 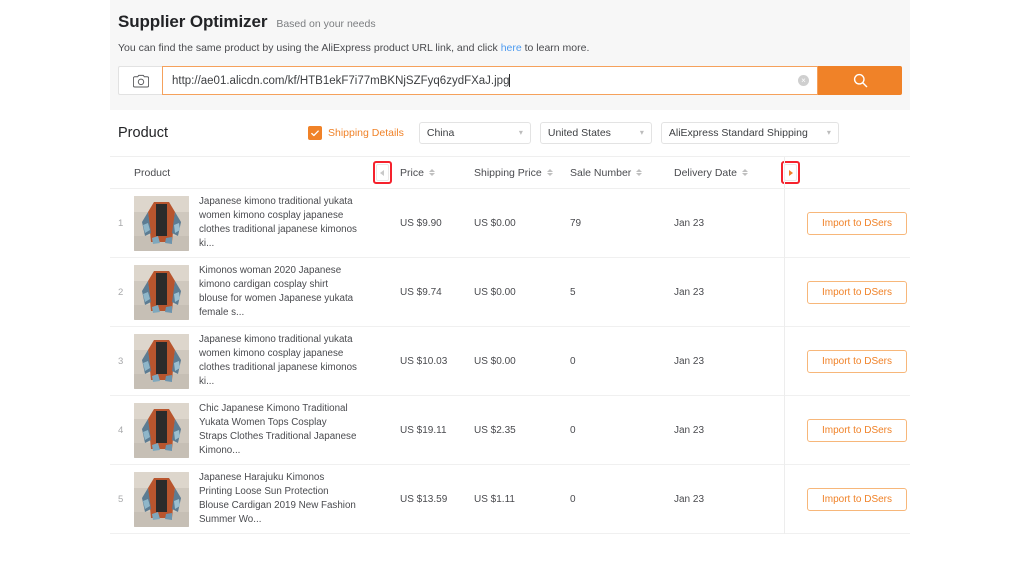 I want to click on column-header-product-label: Product, so click(x=152, y=172).